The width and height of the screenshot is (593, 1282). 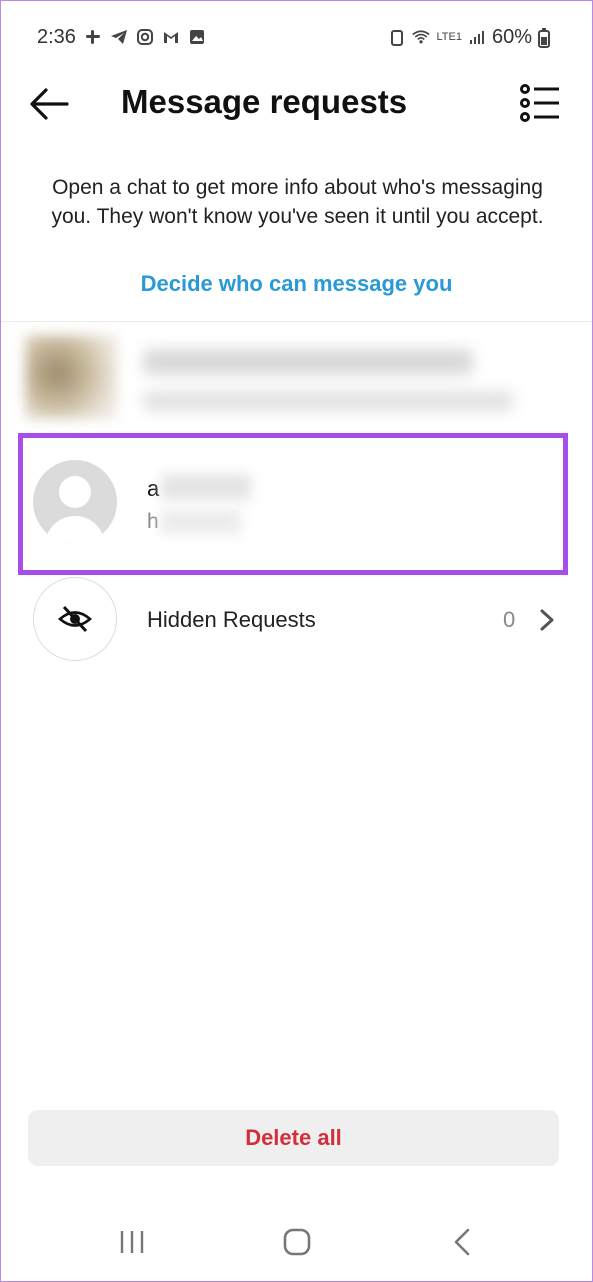 What do you see at coordinates (93, 37) in the screenshot?
I see `slack-icon` at bounding box center [93, 37].